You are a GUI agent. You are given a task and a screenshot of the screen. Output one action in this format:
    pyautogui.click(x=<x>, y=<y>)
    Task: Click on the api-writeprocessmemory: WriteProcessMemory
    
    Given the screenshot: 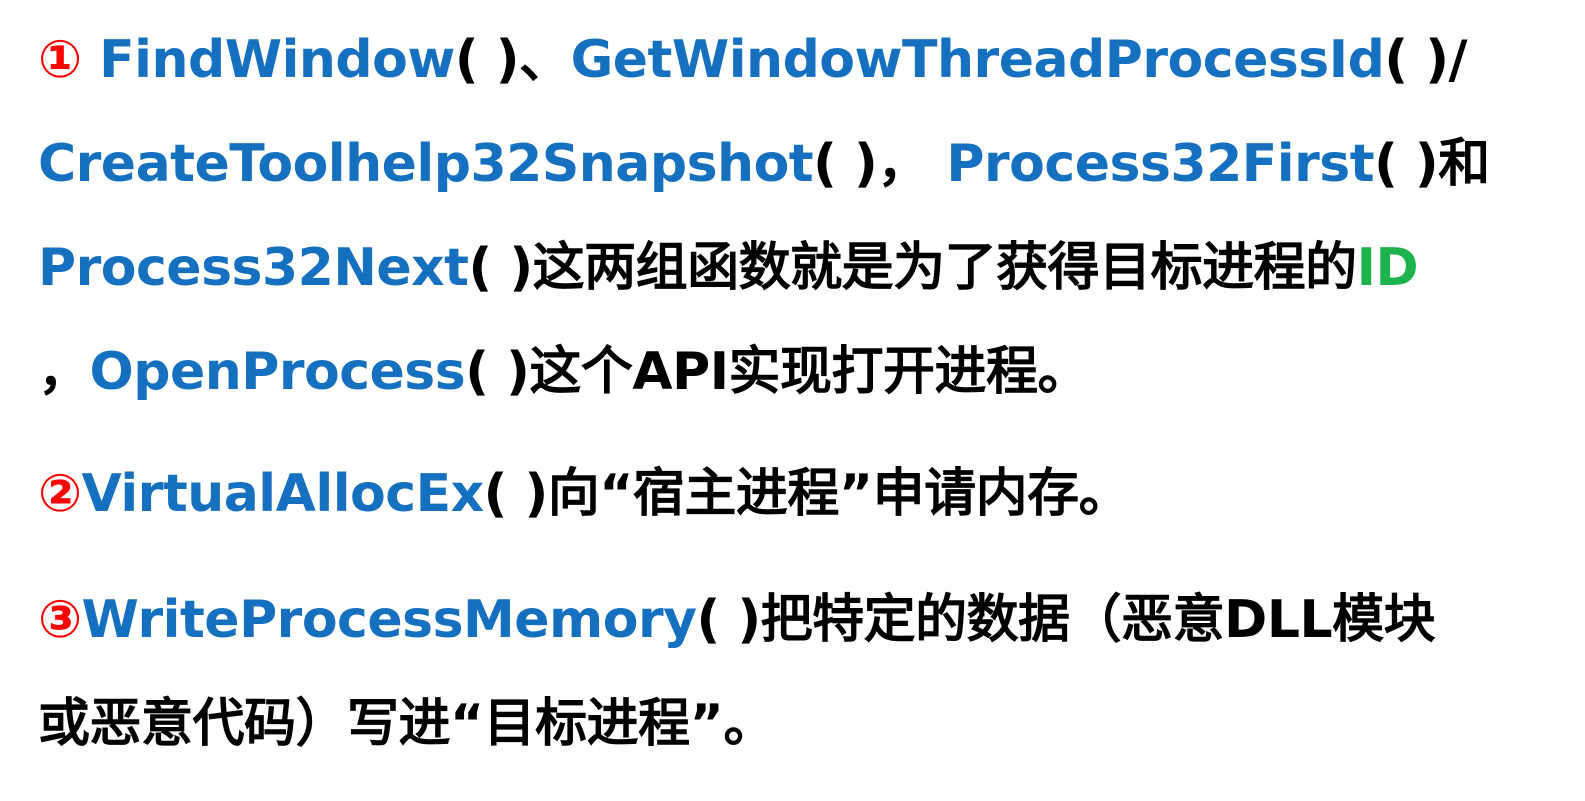 What is the action you would take?
    pyautogui.click(x=389, y=620)
    